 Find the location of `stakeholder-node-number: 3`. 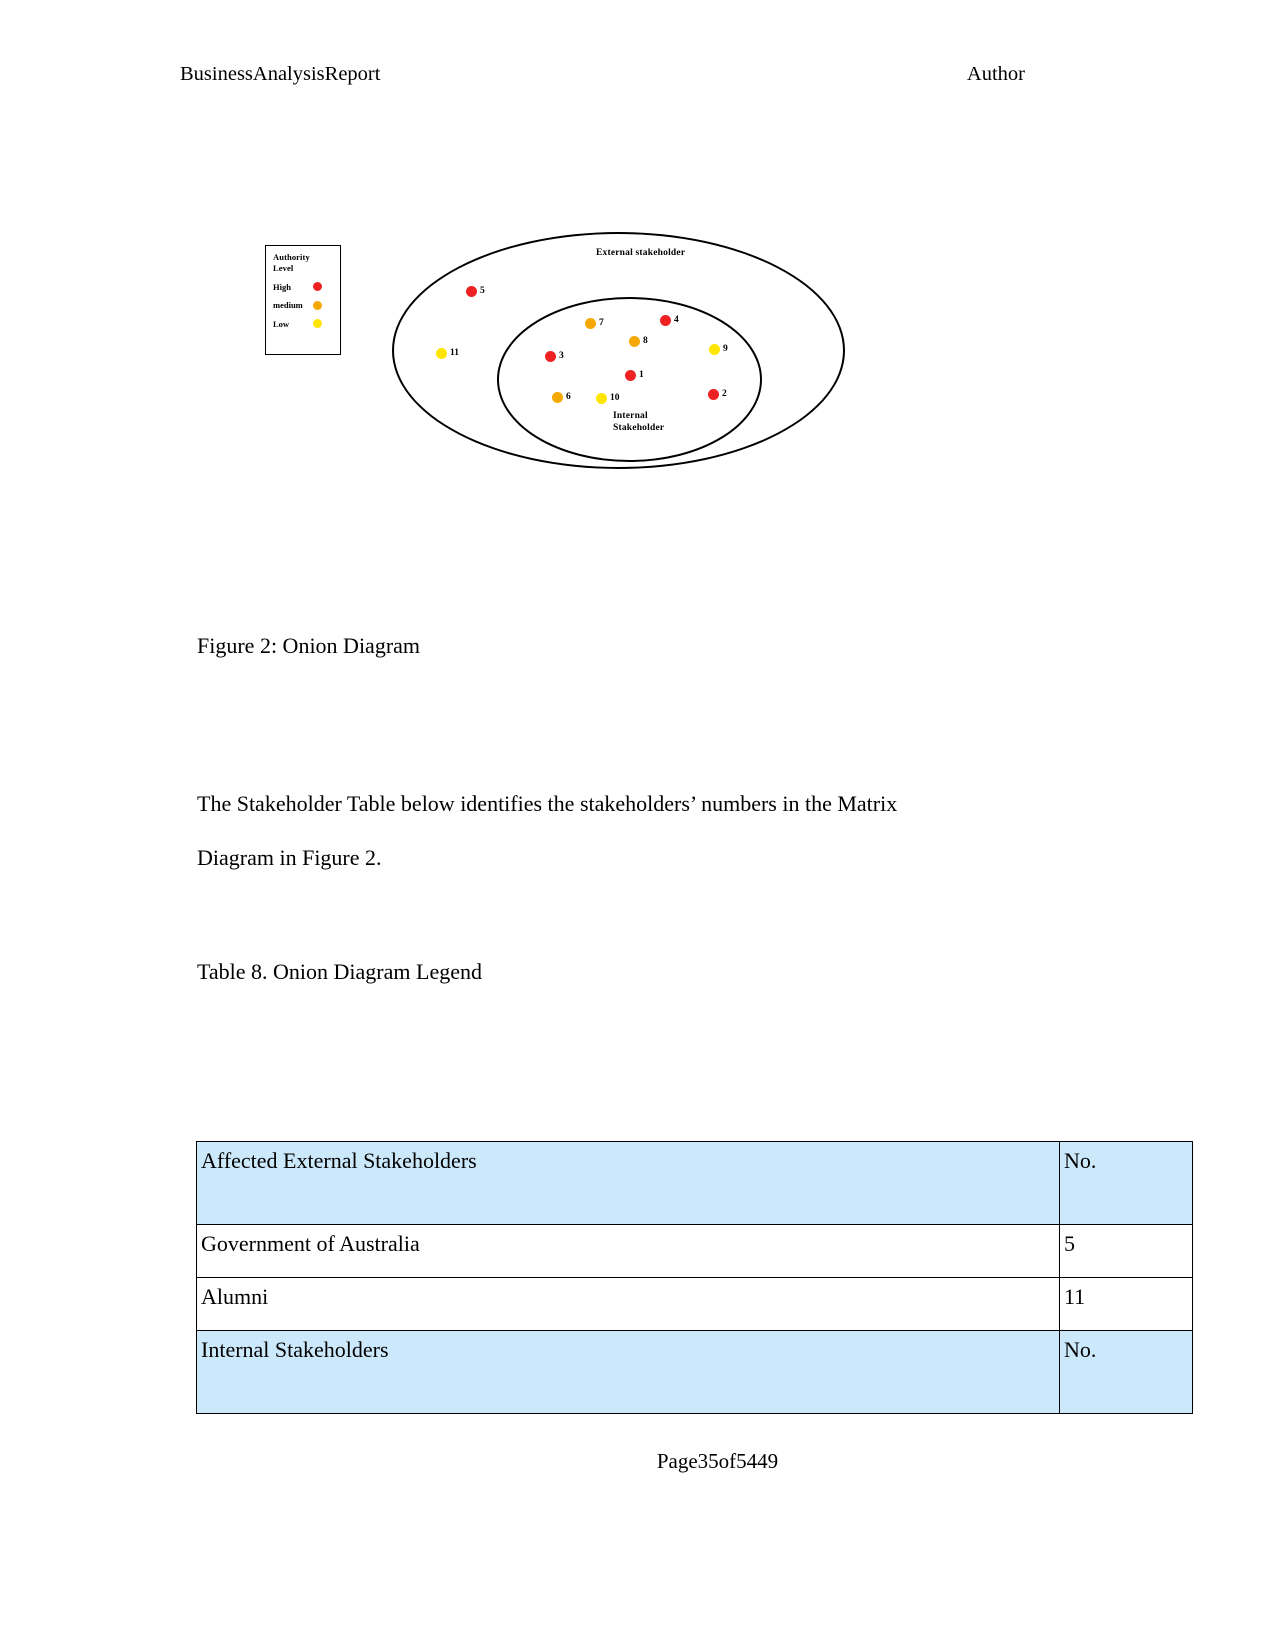

stakeholder-node-number: 3 is located at coordinates (561, 355).